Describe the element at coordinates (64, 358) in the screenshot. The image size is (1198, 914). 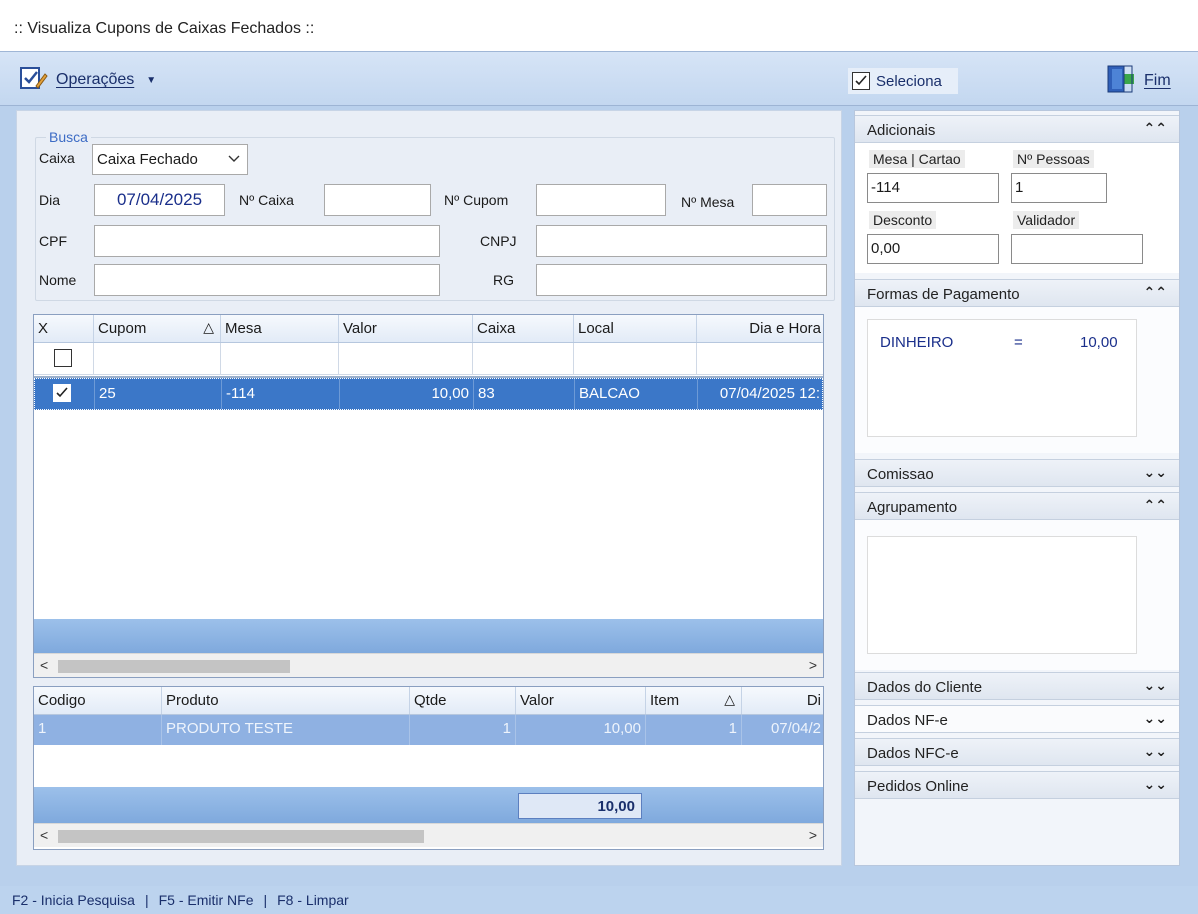
I see `filter-checkbox` at that location.